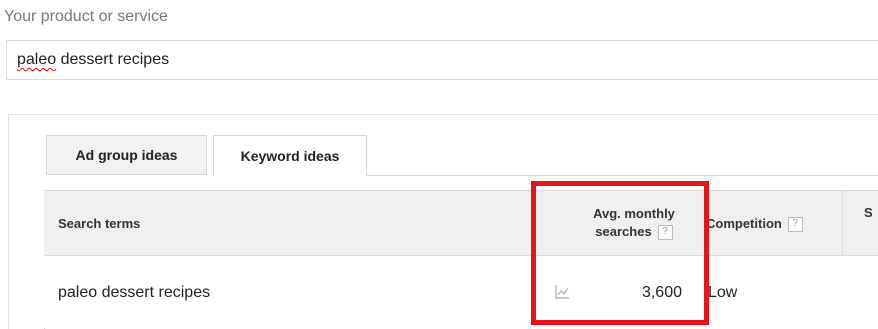 This screenshot has height=329, width=878. I want to click on competition-value: Low, so click(723, 292).